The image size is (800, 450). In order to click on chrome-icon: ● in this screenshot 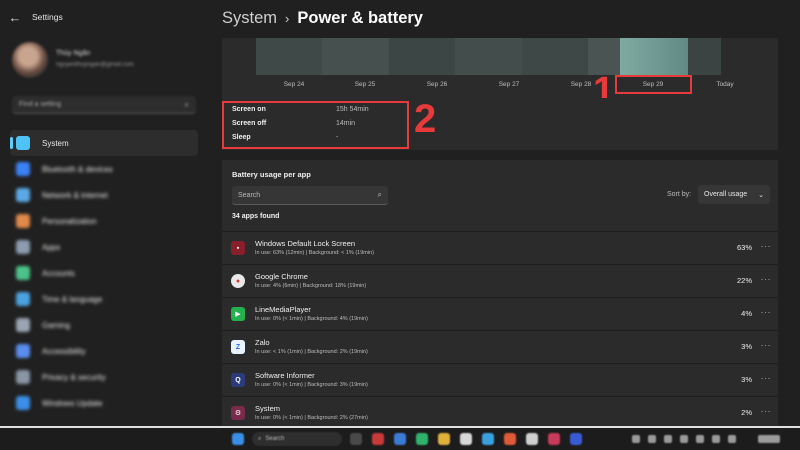, I will do `click(238, 281)`.